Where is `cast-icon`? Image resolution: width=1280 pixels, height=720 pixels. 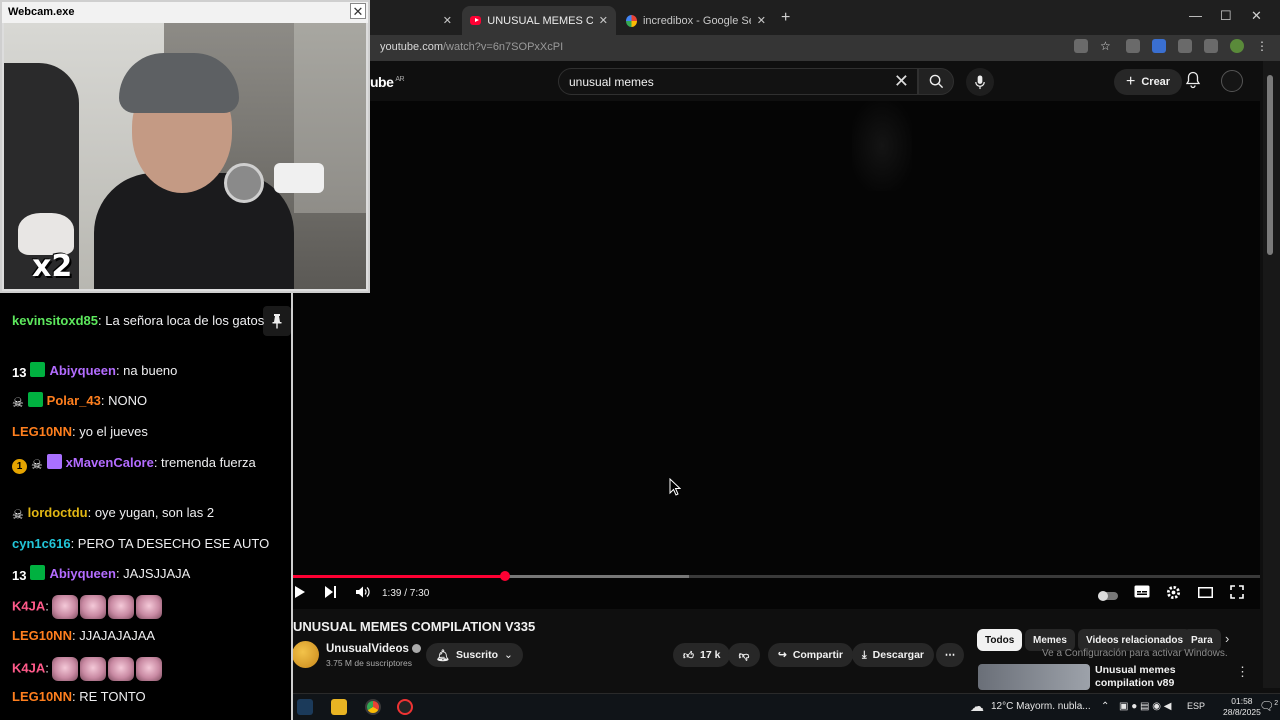
cast-icon is located at coordinates (1081, 46).